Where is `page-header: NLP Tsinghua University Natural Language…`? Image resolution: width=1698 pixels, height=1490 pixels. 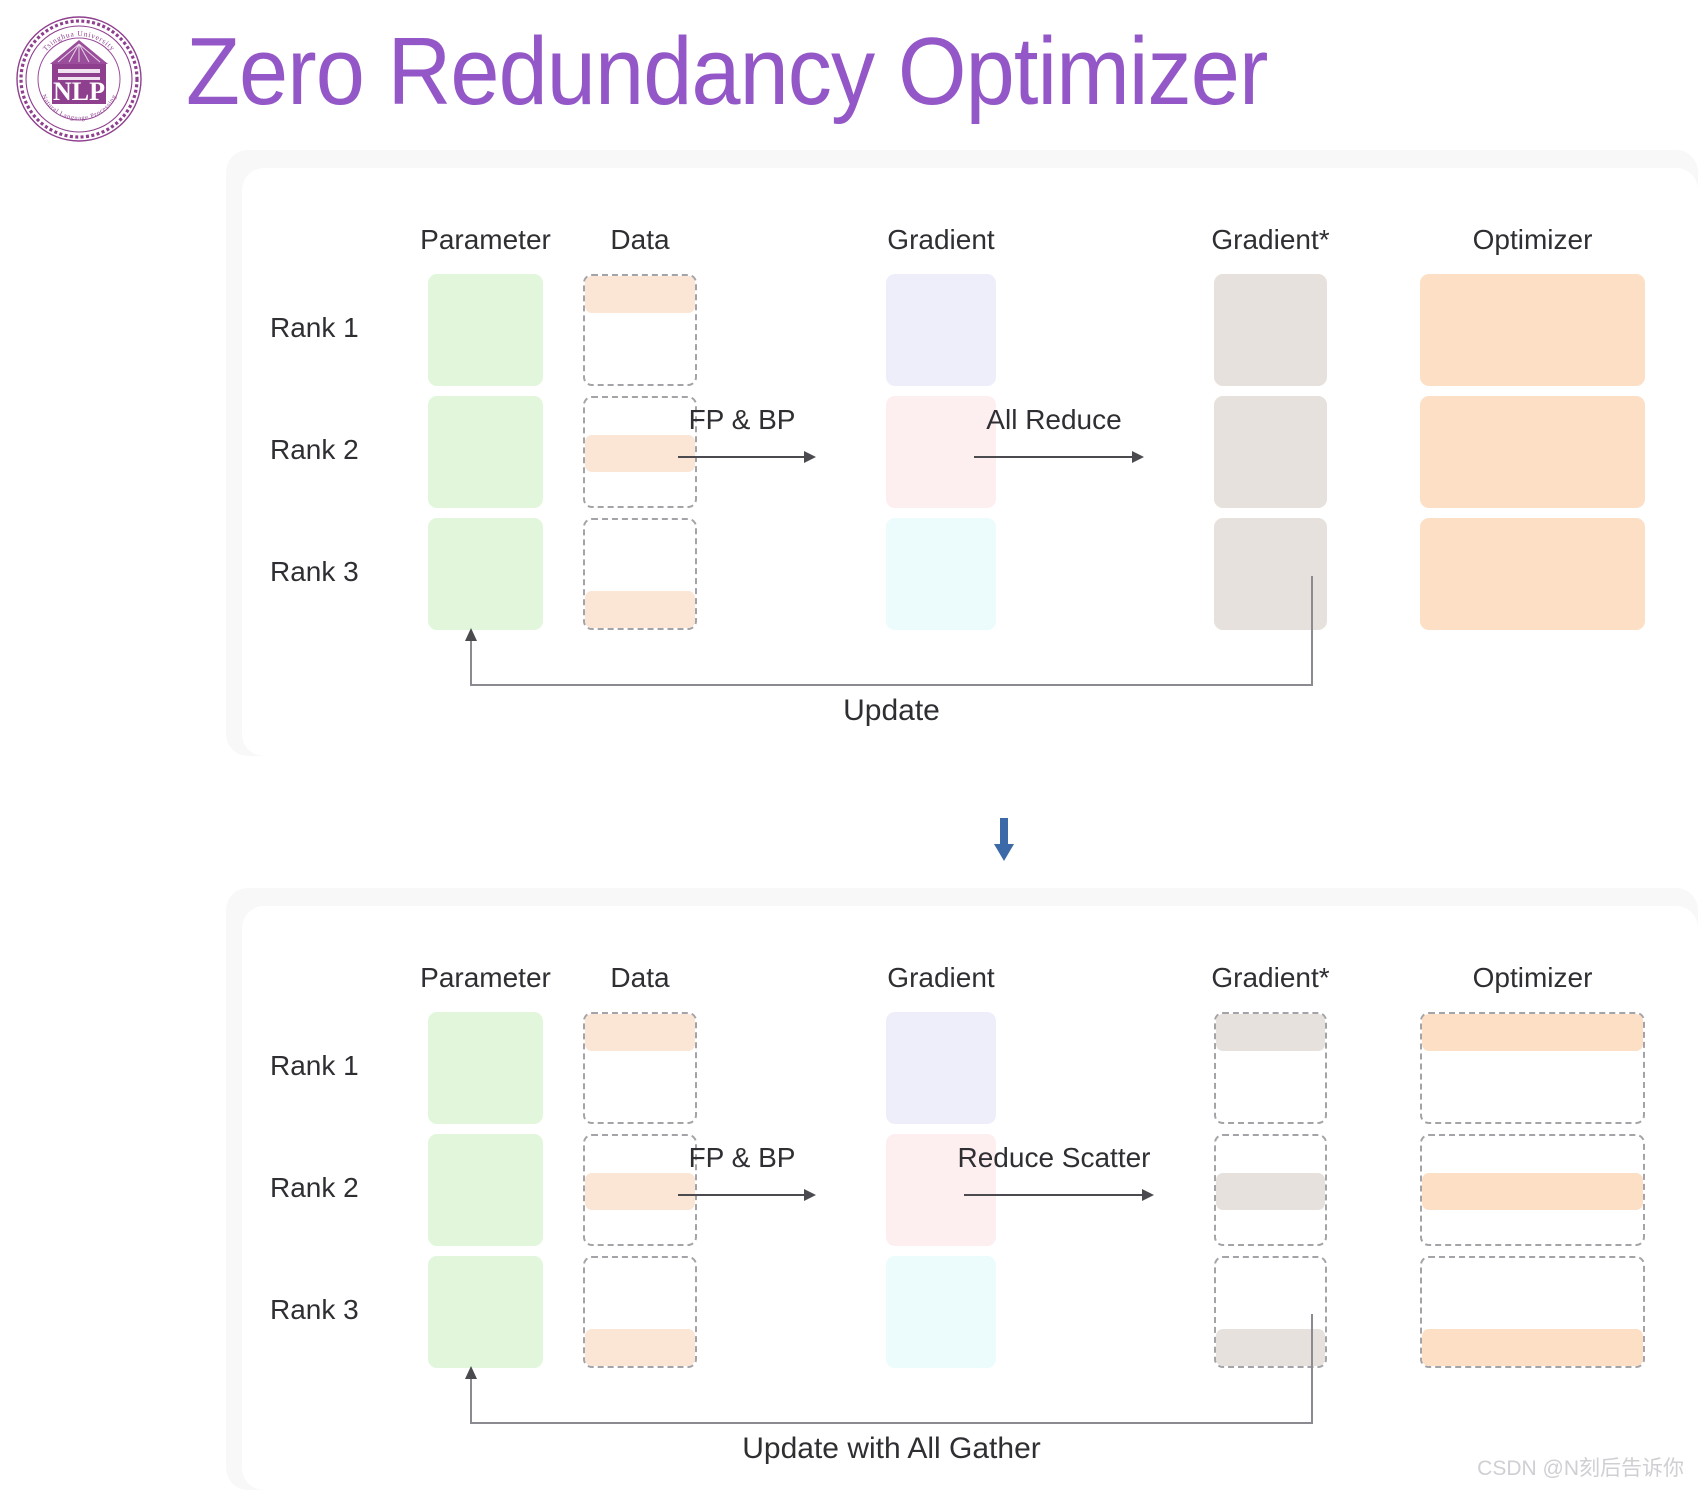
page-header: NLP Tsinghua University Natural Language… is located at coordinates (849, 75).